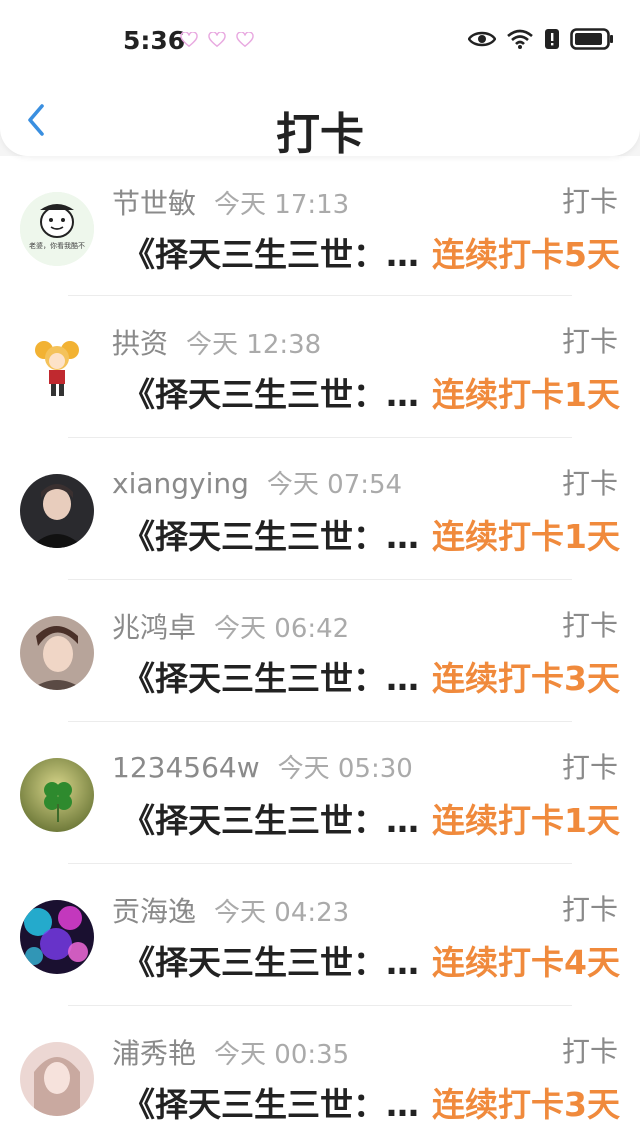 This screenshot has width=640, height=1148. I want to click on streak-label: 连续打卡5天, so click(526, 254).